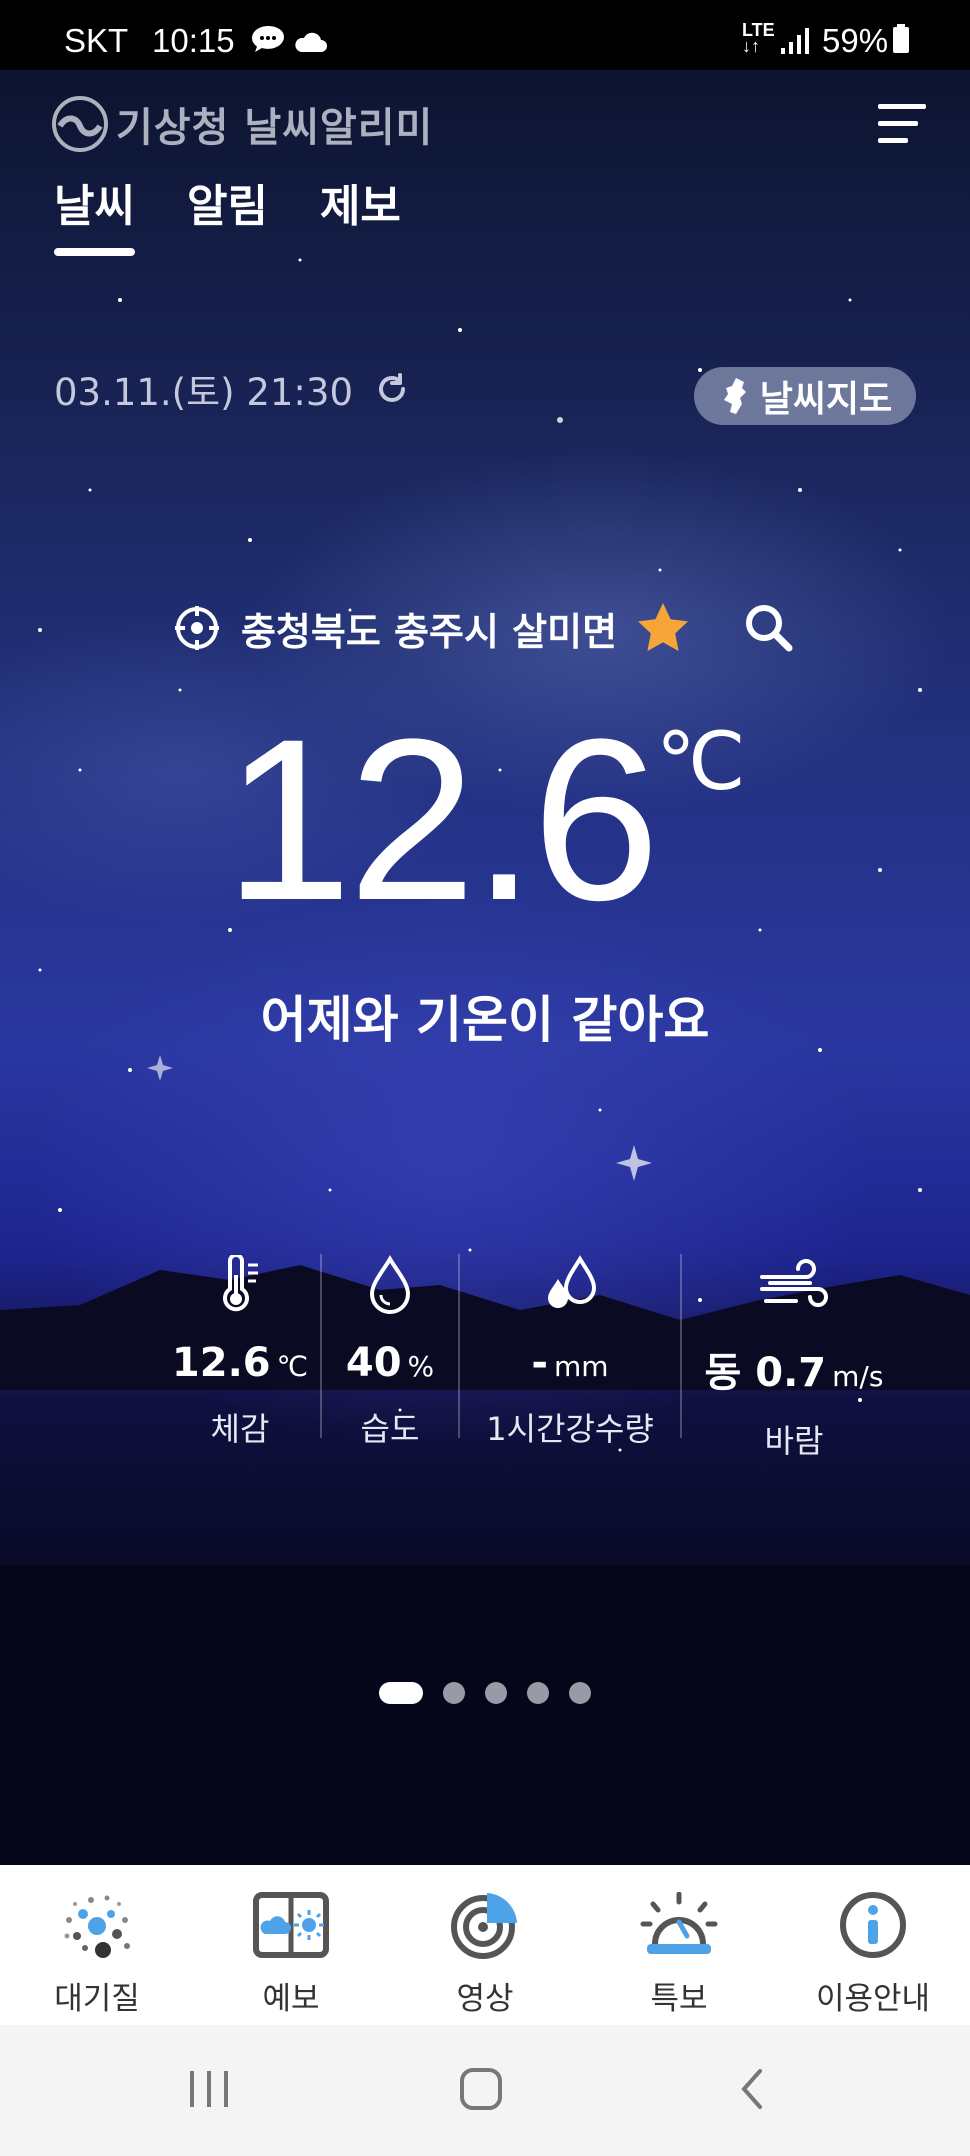 Image resolution: width=970 pixels, height=2156 pixels. I want to click on thermometer-icon, so click(240, 1285).